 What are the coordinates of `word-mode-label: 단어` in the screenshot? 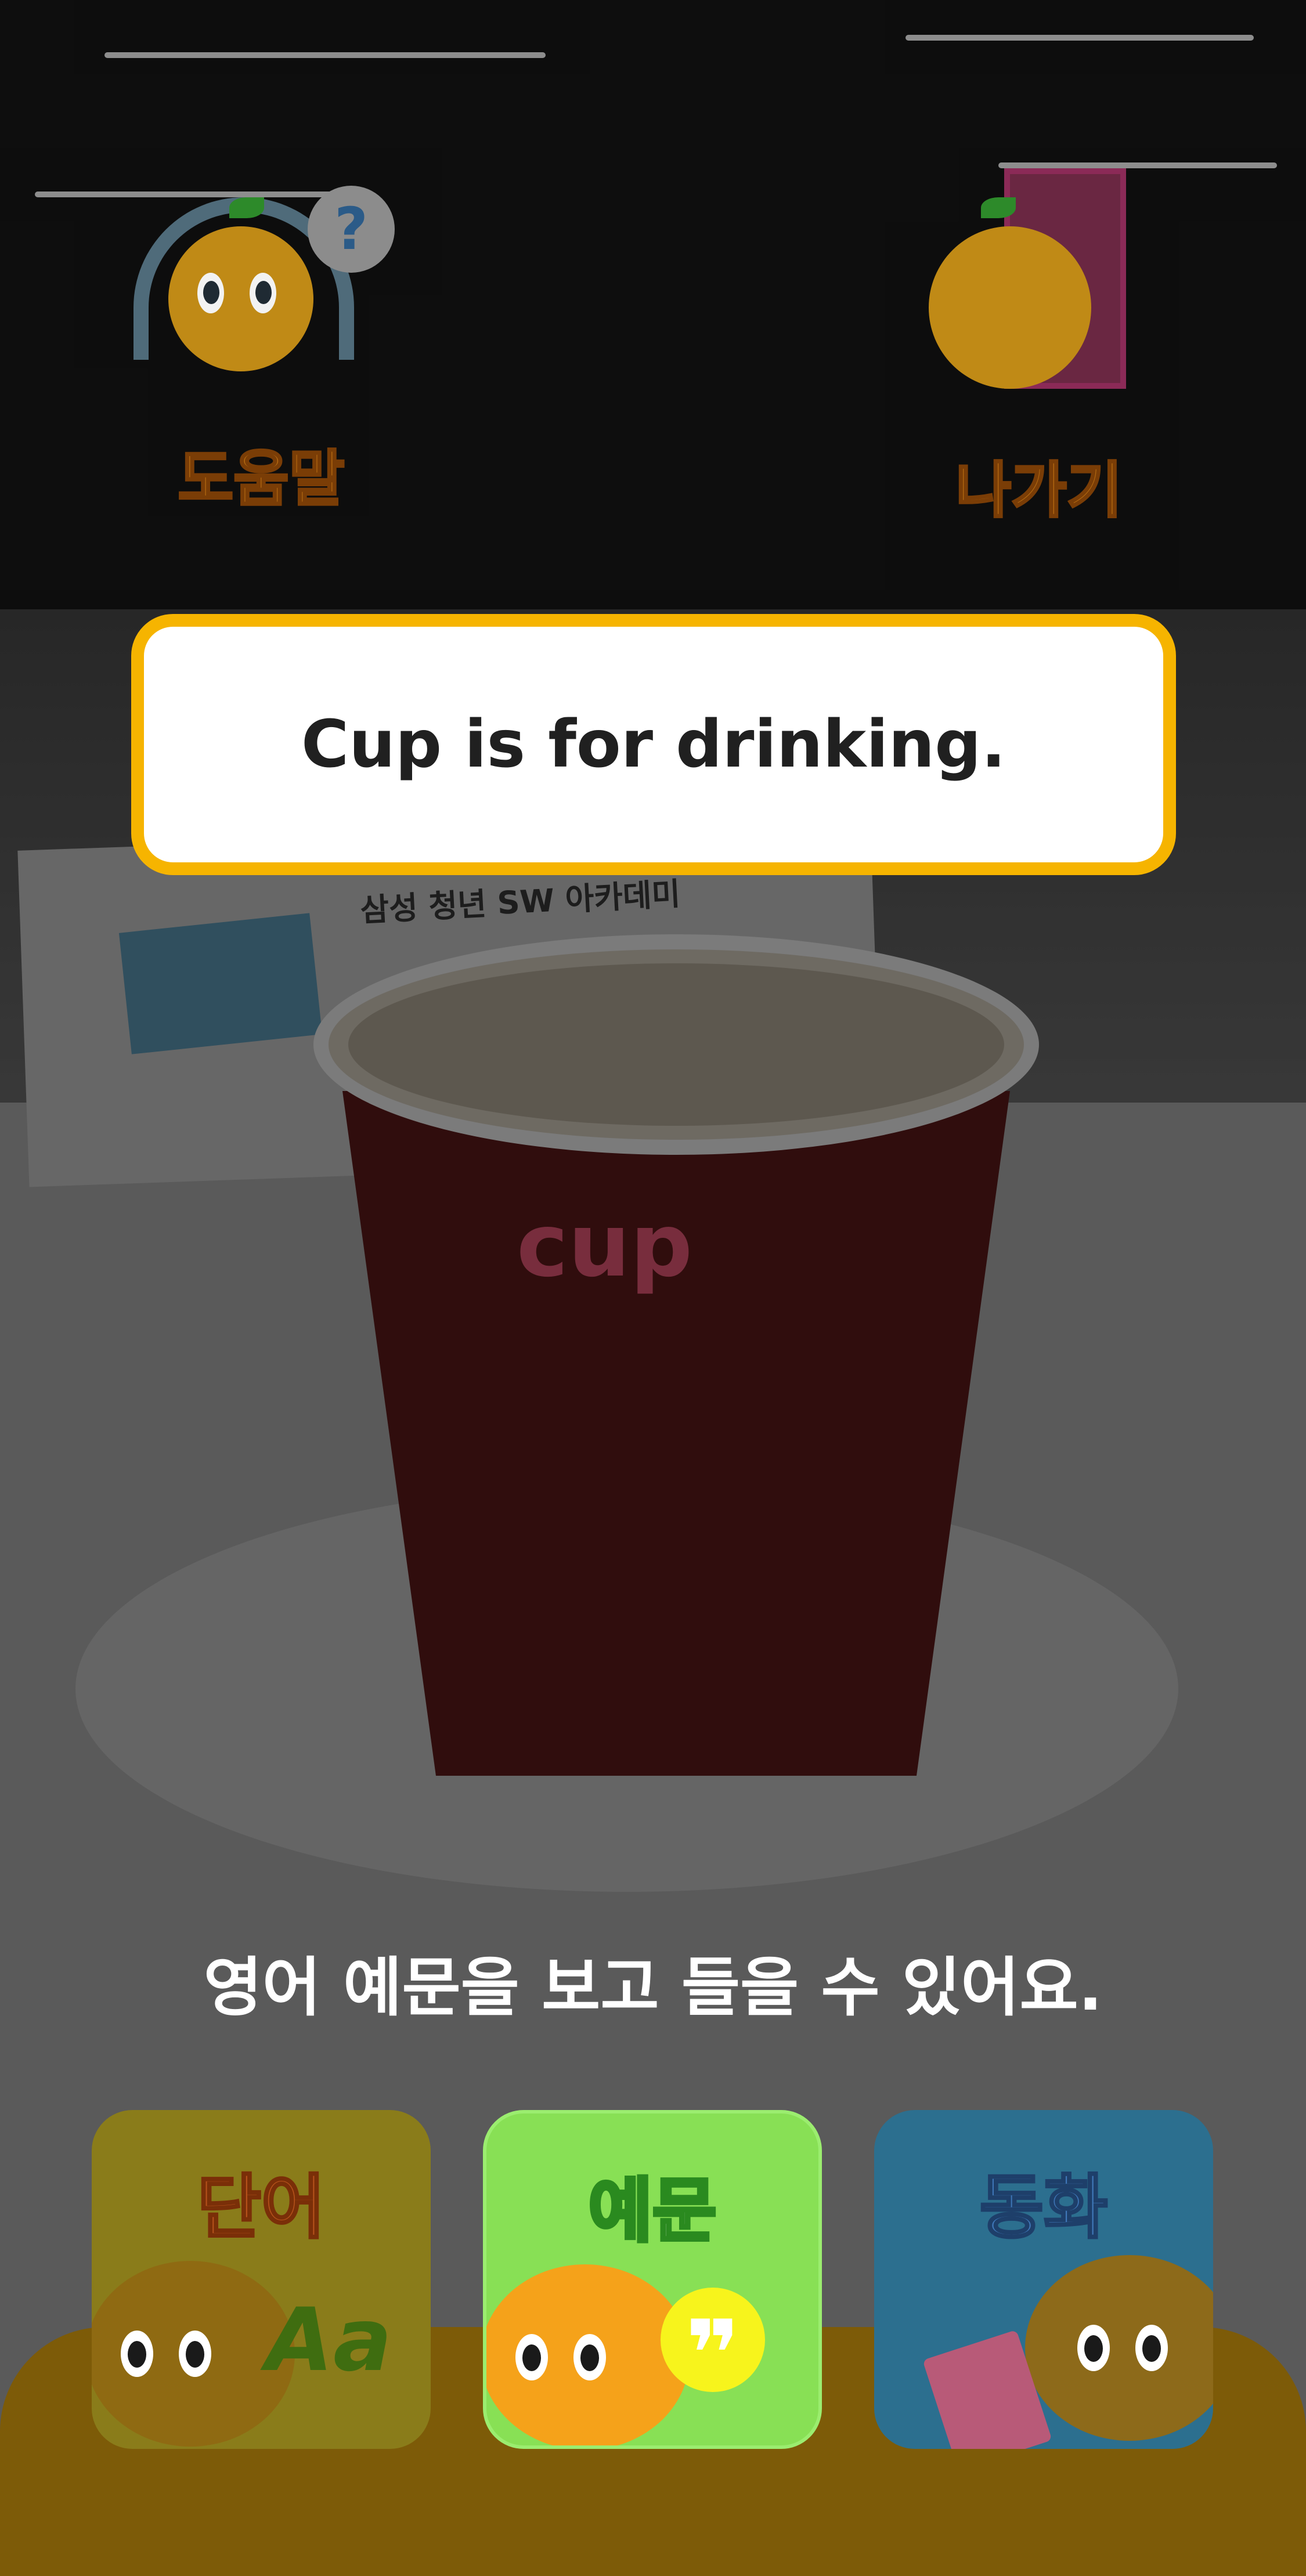 It's located at (261, 2207).